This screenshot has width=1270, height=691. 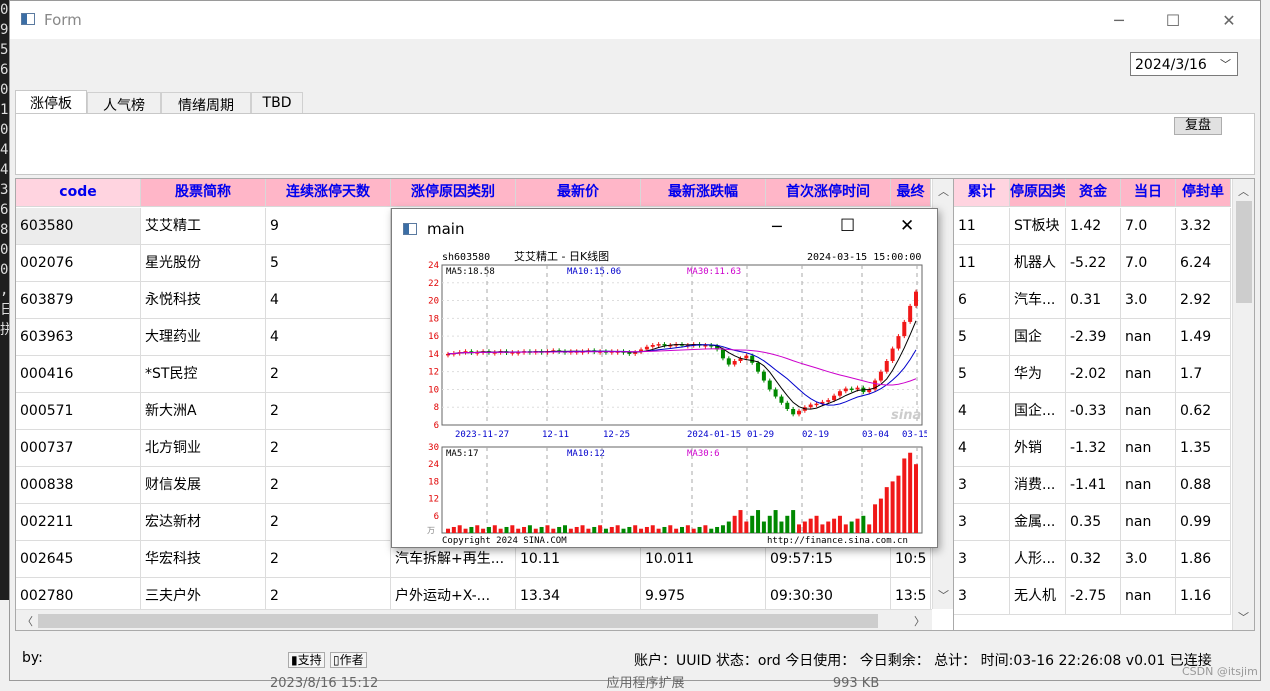 What do you see at coordinates (1093, 193) in the screenshot?
I see `column-header: 资金` at bounding box center [1093, 193].